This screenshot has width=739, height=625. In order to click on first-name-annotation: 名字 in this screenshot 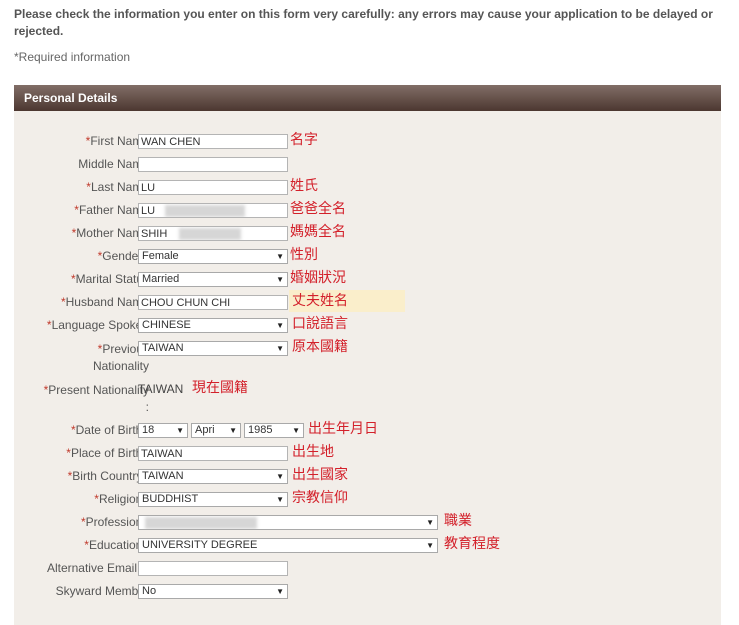, I will do `click(304, 140)`.